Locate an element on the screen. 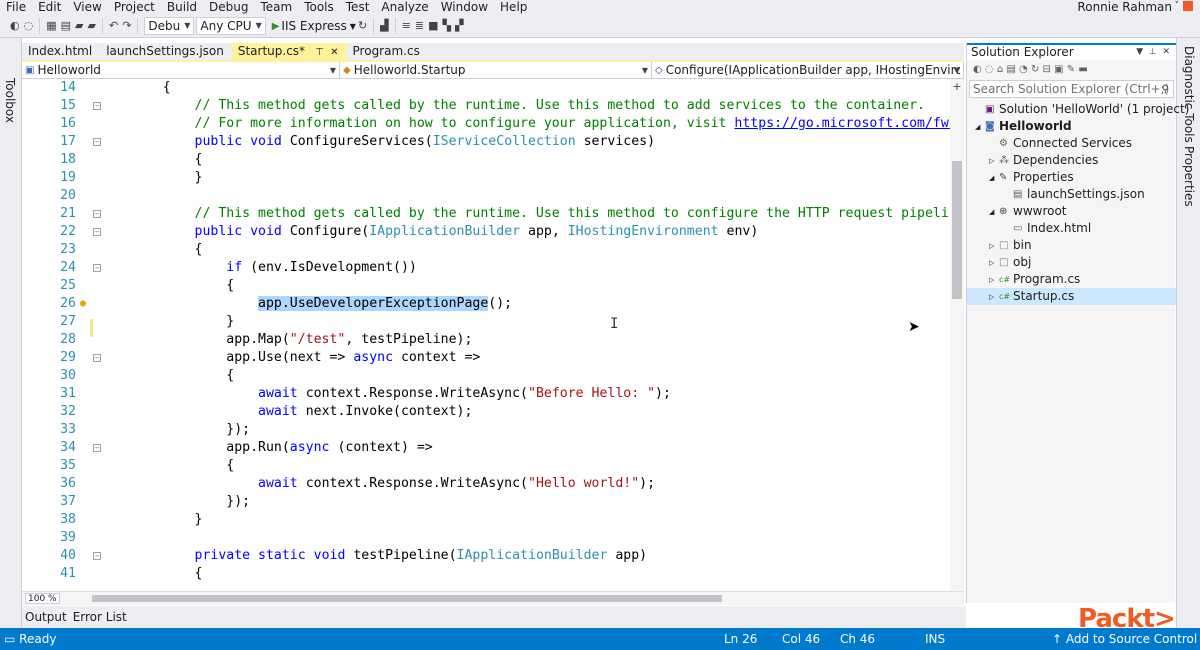 The image size is (1200, 650). bookmark-prev-icon: ▚ is located at coordinates (446, 26).